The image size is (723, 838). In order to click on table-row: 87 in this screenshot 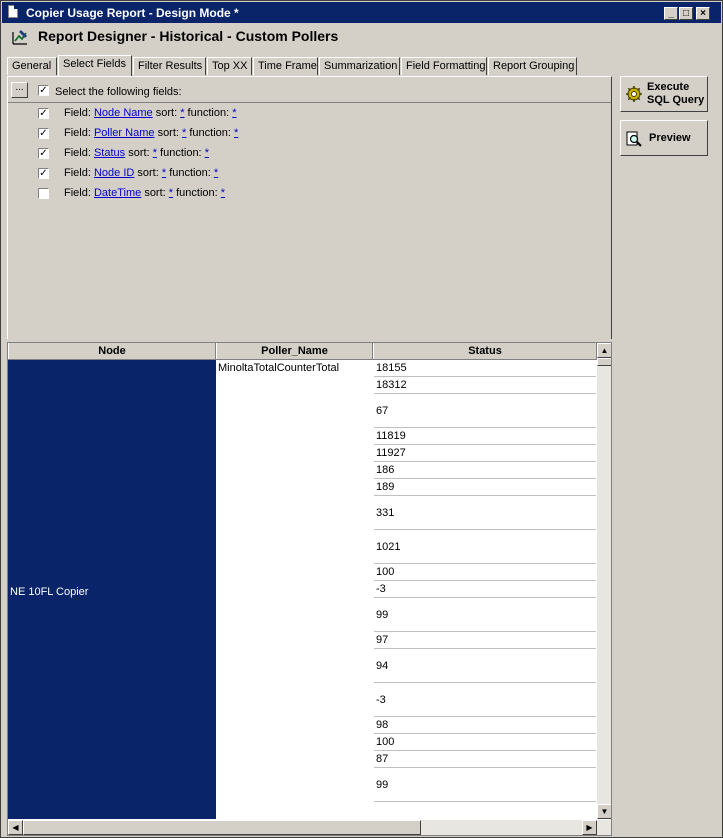, I will do `click(485, 759)`.